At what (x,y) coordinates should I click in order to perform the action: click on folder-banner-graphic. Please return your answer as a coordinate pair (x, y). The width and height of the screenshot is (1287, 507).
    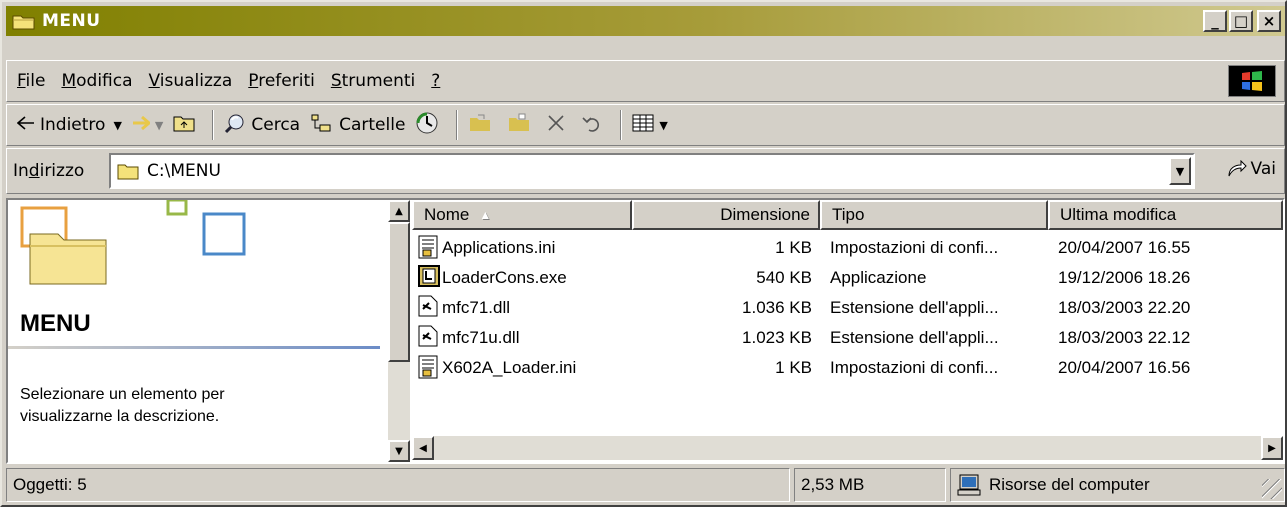
    Looking at the image, I should click on (133, 242).